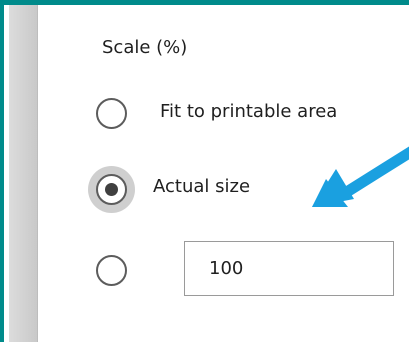 This screenshot has width=409, height=342. What do you see at coordinates (111, 113) in the screenshot?
I see `radio-fit-to-printable-area` at bounding box center [111, 113].